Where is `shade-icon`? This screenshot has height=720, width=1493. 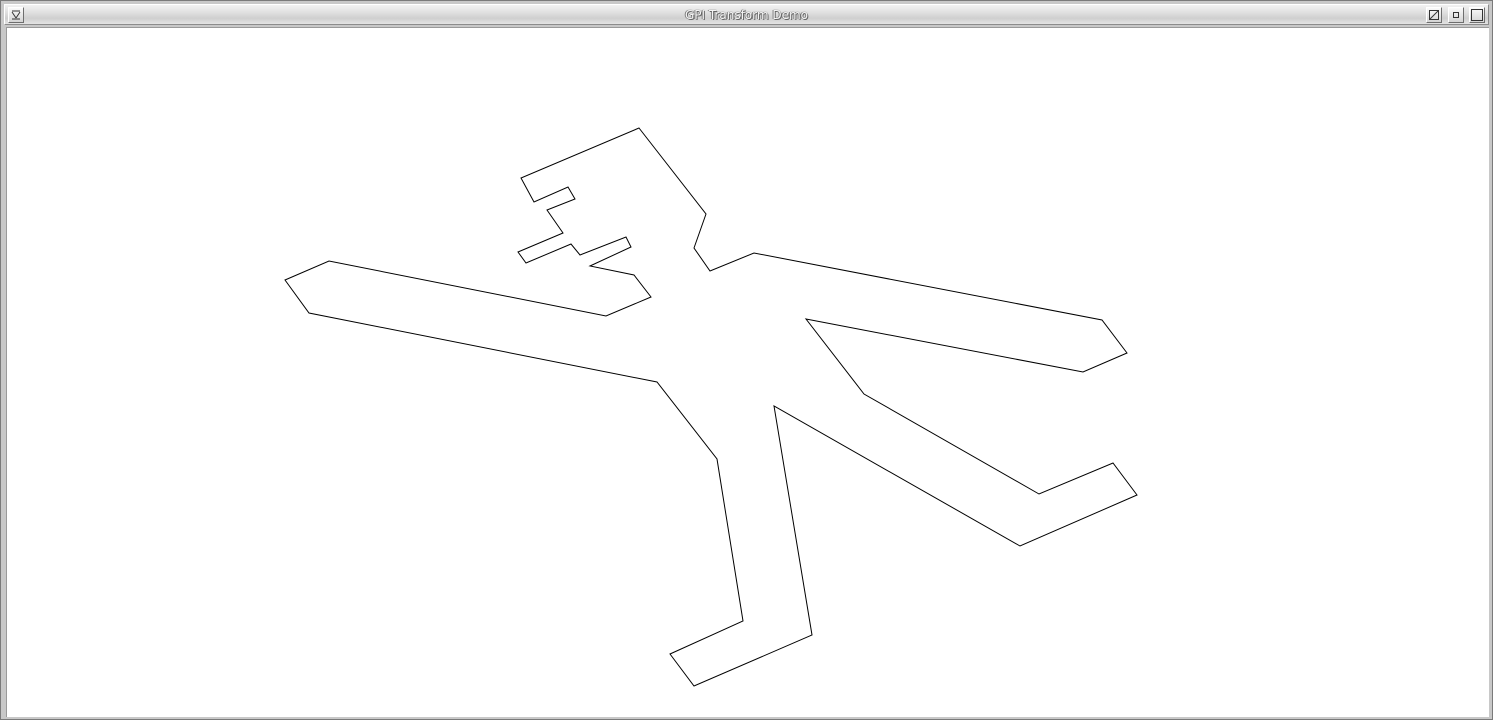
shade-icon is located at coordinates (1434, 15).